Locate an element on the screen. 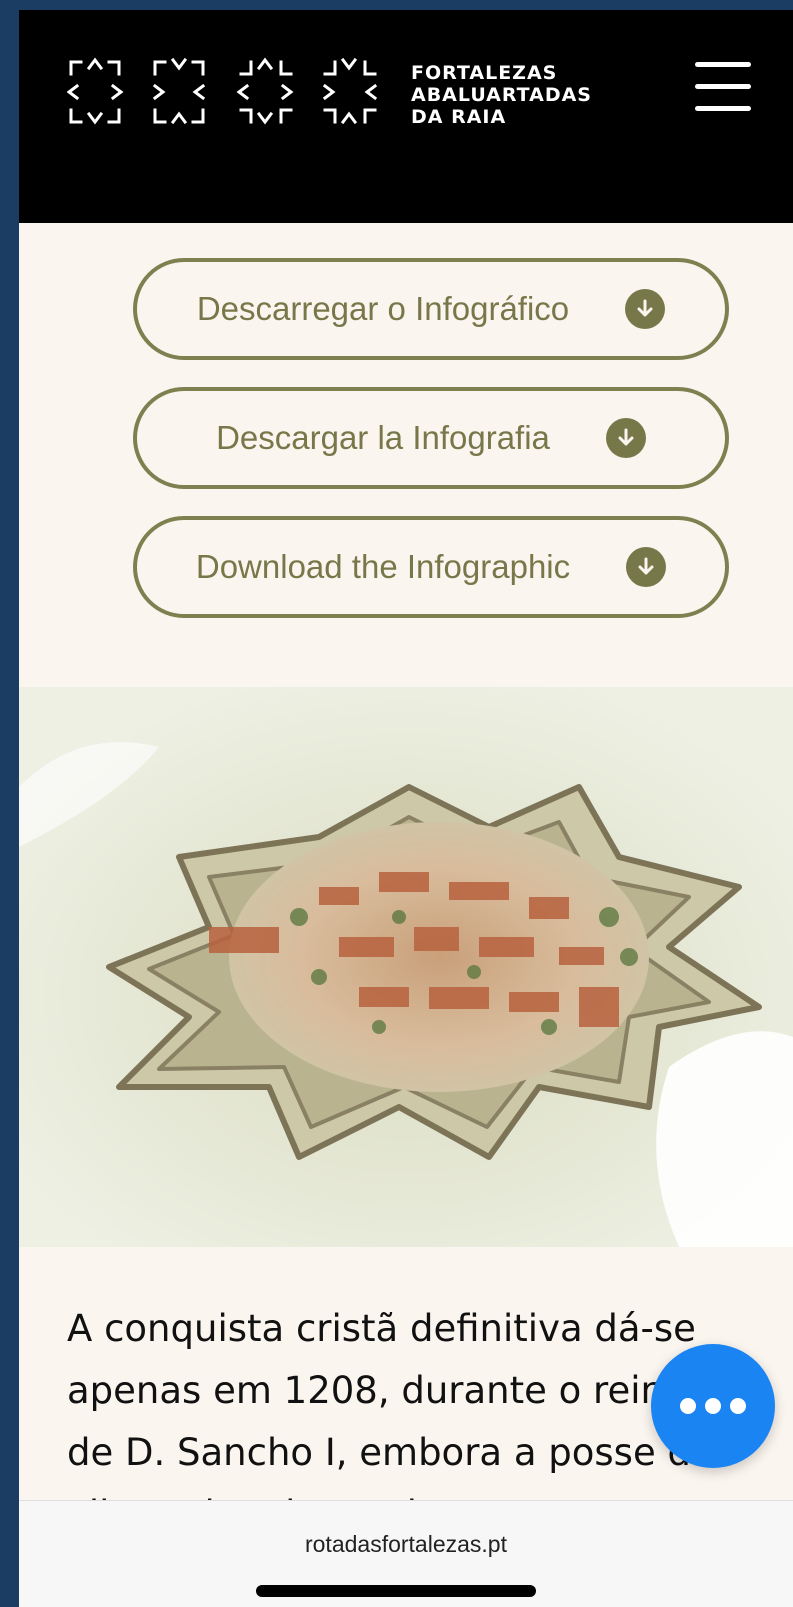  logo-text: FORTALEZAS ABALUARTADAS DA RAIA is located at coordinates (501, 95).